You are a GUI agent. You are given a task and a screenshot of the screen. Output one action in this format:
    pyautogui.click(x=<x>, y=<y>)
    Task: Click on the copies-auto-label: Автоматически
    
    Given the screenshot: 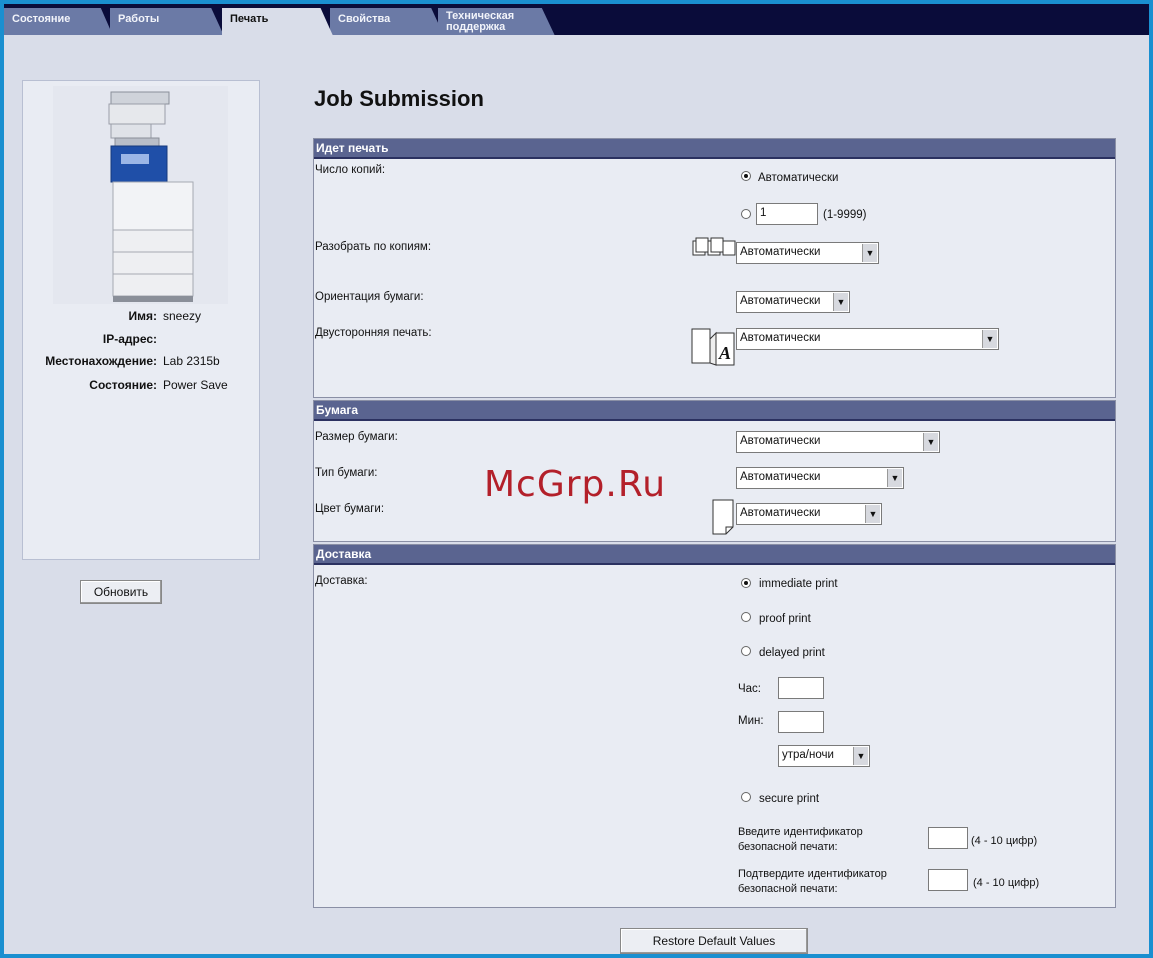 What is the action you would take?
    pyautogui.click(x=798, y=178)
    